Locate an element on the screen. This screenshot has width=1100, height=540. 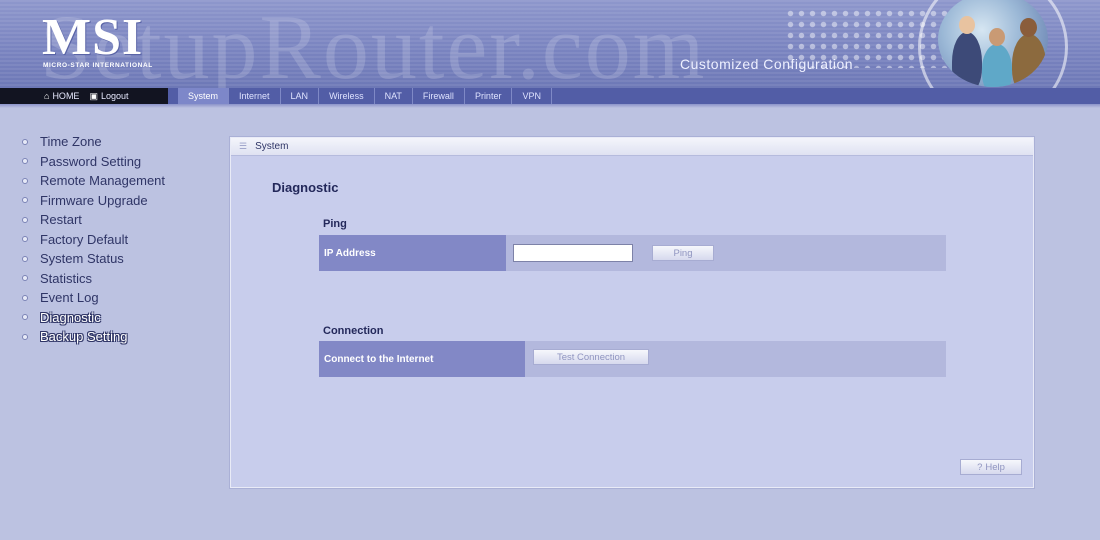
sidebar-item-factory-default: Factory Default is located at coordinates (93, 240).